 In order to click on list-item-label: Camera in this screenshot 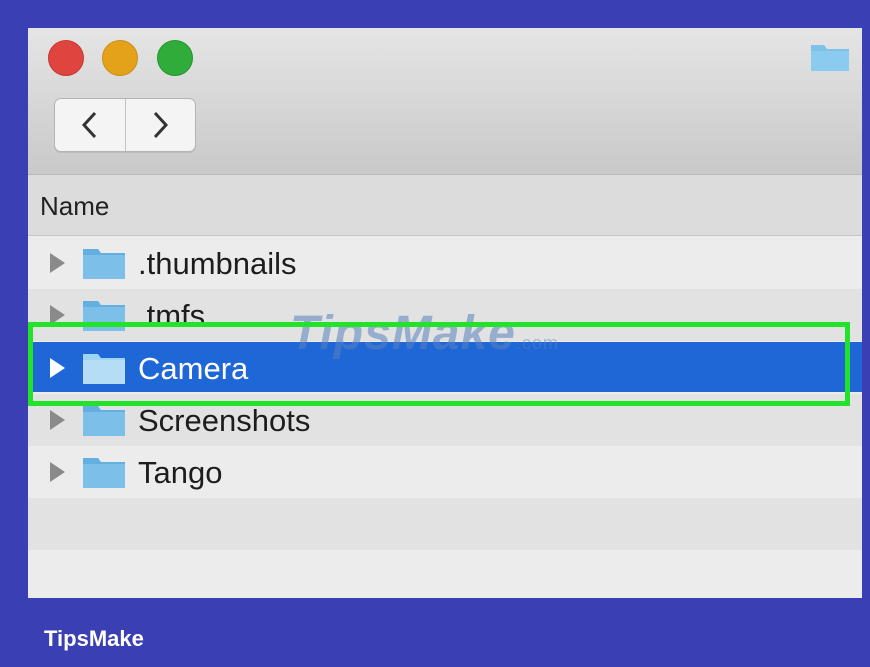, I will do `click(193, 368)`.